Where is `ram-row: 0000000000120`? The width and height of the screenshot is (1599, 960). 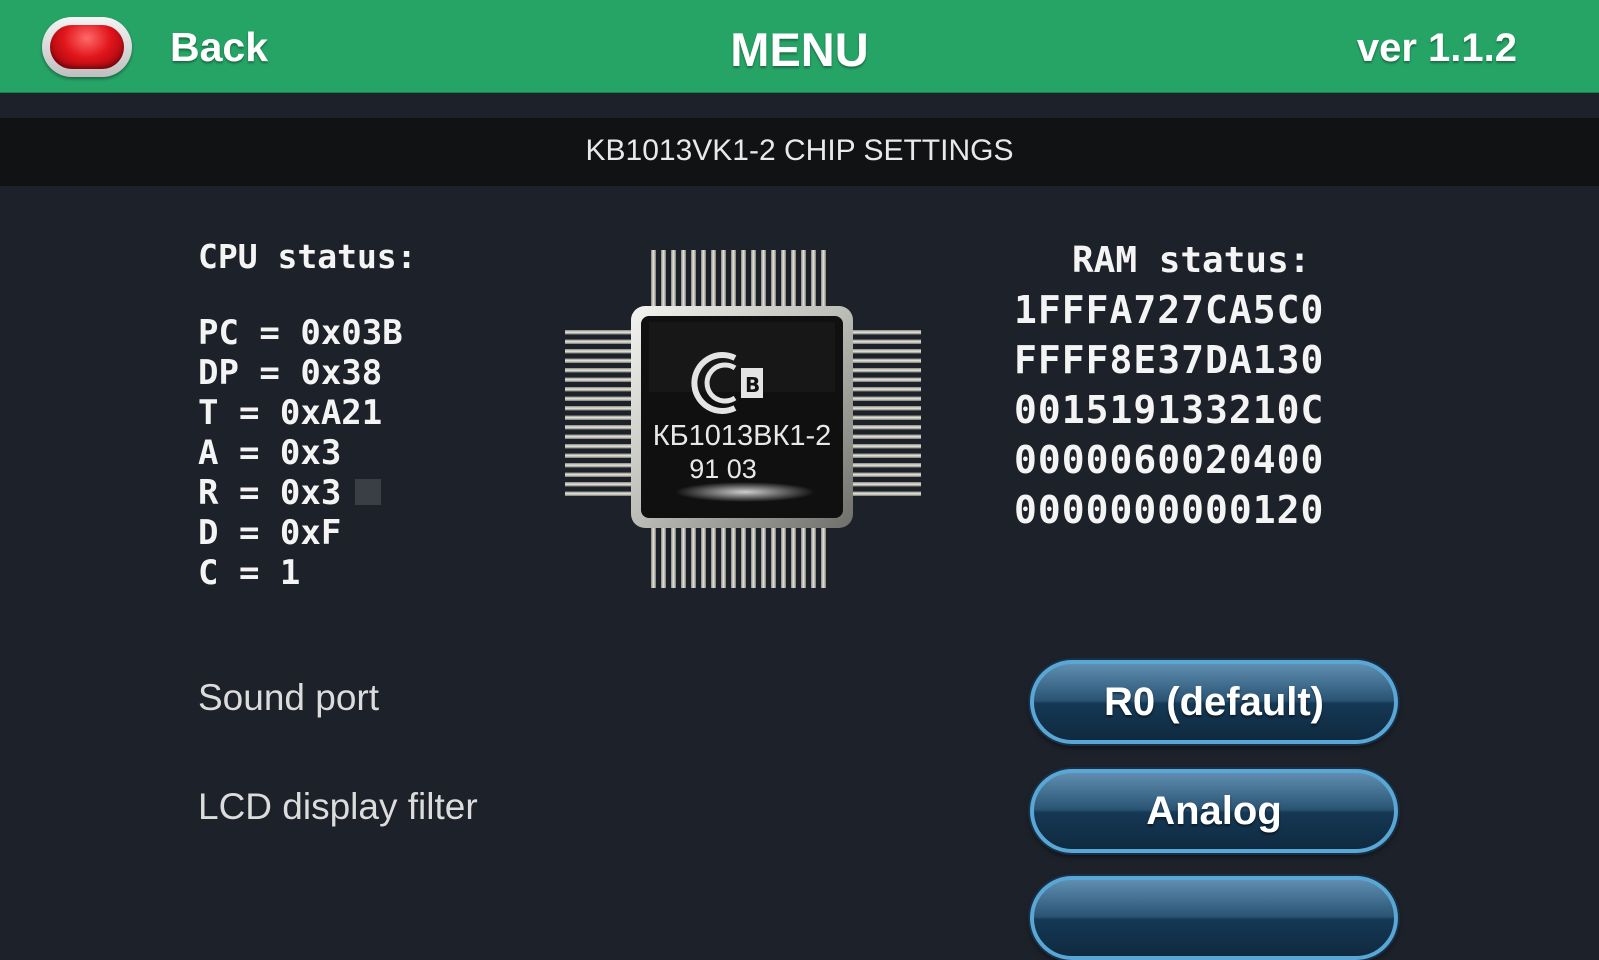
ram-row: 0000000000120 is located at coordinates (1169, 510).